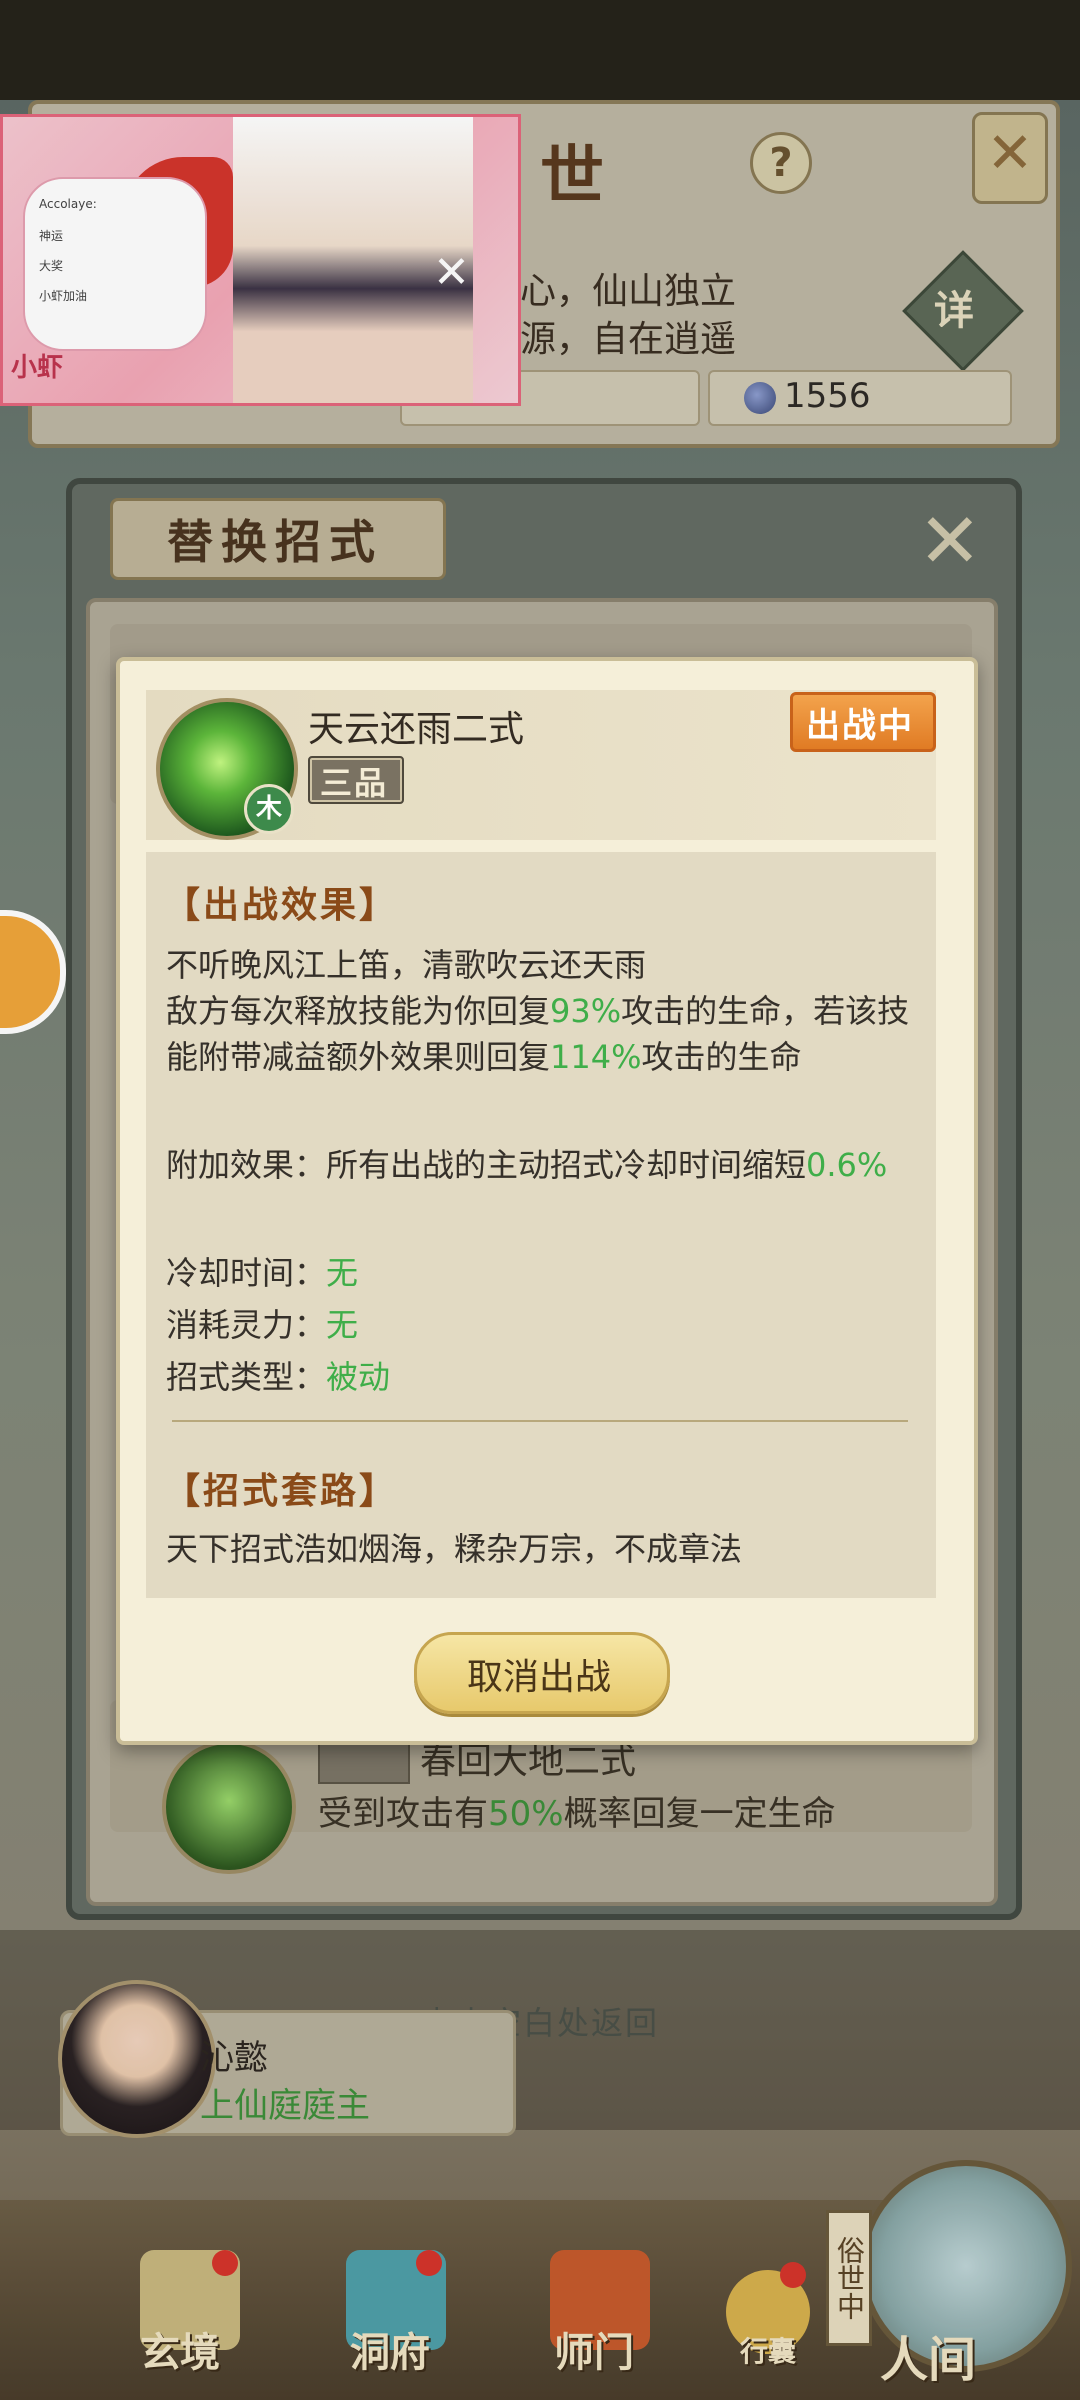 The height and width of the screenshot is (2400, 1080). I want to click on top-bar, so click(540, 50).